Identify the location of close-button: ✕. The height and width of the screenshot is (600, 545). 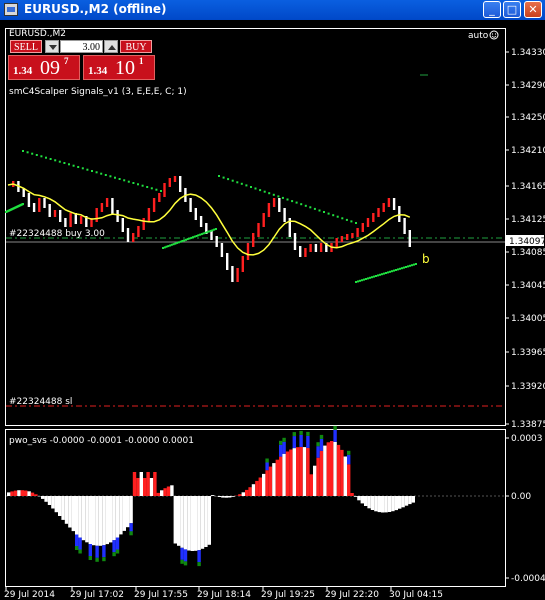
(533, 9).